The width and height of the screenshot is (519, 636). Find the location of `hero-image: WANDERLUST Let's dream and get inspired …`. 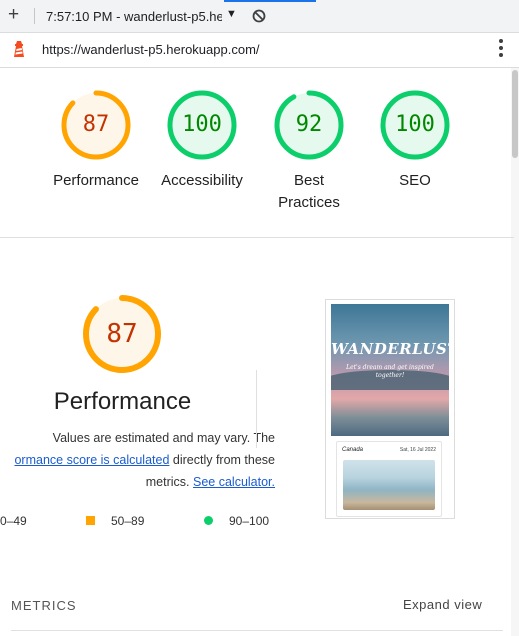

hero-image: WANDERLUST Let's dream and get inspired … is located at coordinates (390, 370).